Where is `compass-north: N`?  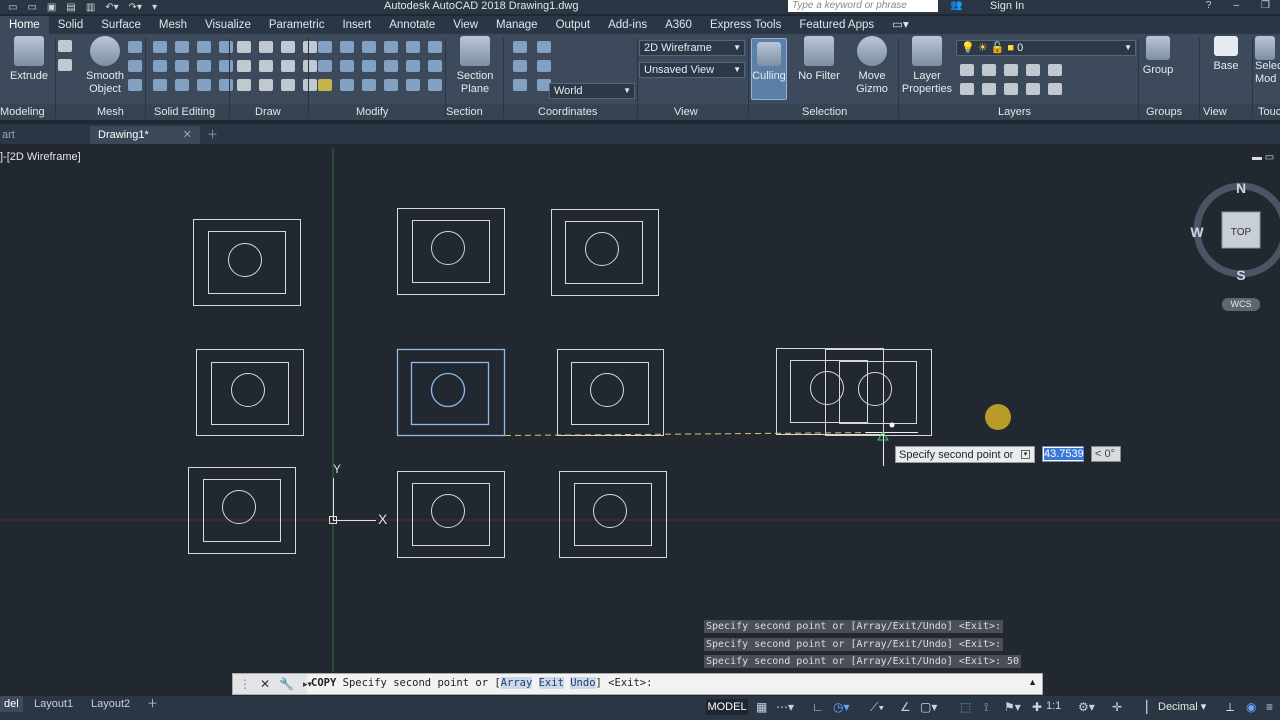
compass-north: N is located at coordinates (1241, 188).